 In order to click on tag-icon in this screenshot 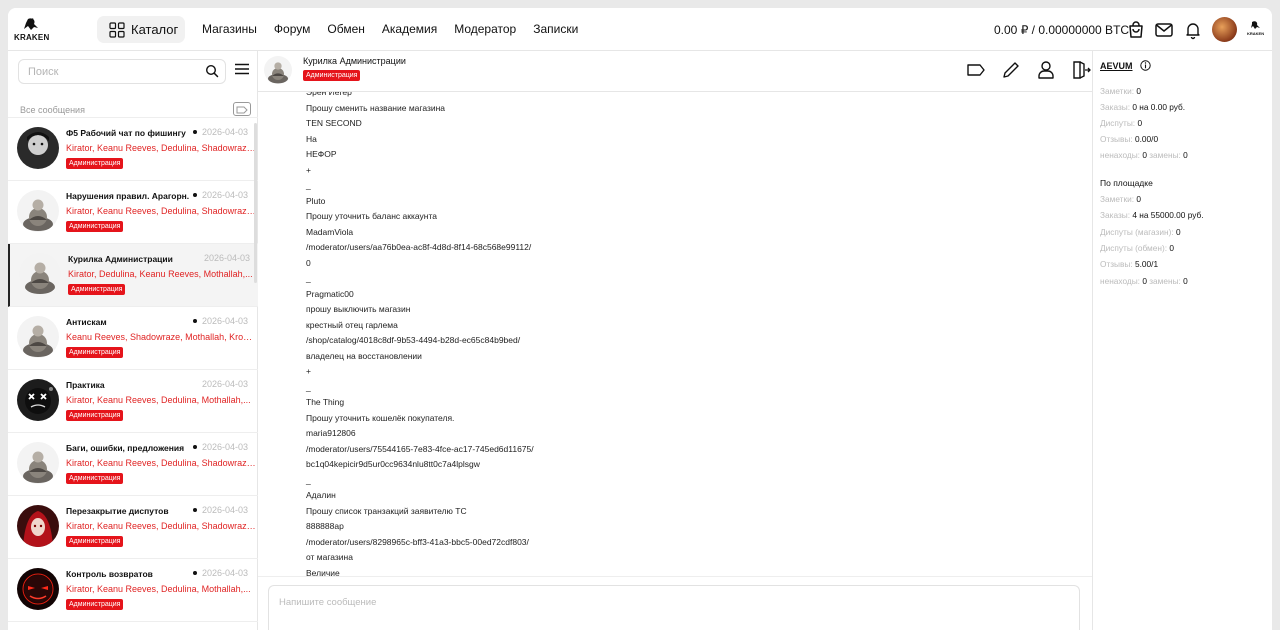, I will do `click(976, 70)`.